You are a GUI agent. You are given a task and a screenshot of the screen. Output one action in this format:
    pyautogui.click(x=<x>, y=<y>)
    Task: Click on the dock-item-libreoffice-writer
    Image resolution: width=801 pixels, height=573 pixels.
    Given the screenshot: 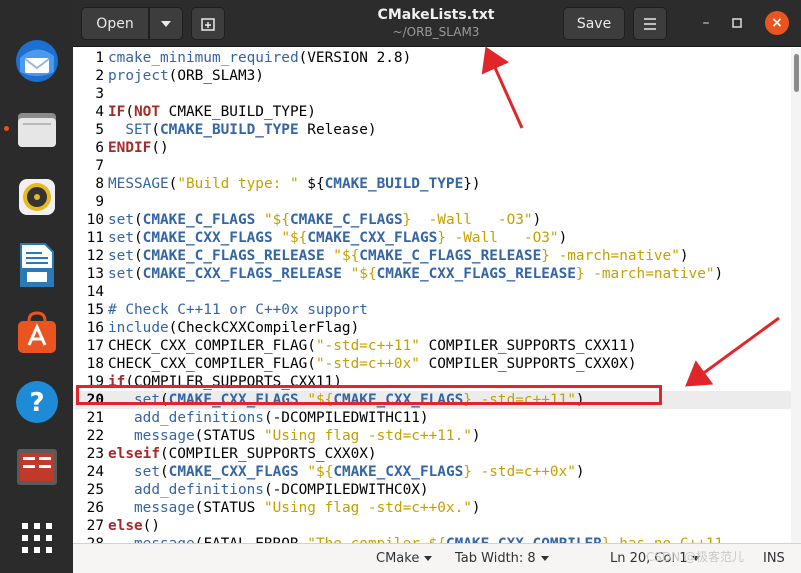 What is the action you would take?
    pyautogui.click(x=37, y=265)
    